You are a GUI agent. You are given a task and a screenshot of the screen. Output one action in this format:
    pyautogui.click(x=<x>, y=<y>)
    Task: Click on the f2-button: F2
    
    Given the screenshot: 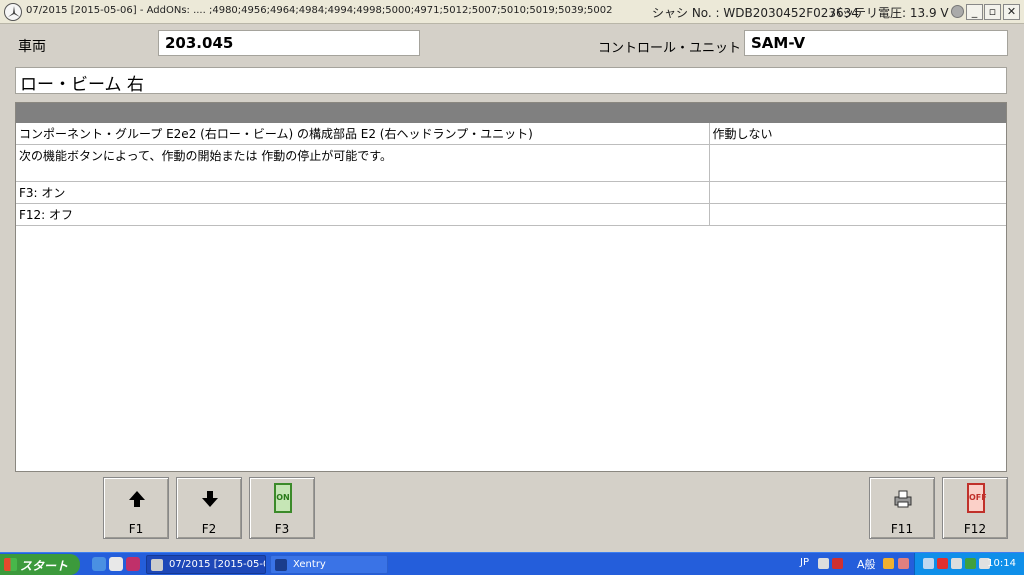 What is the action you would take?
    pyautogui.click(x=209, y=508)
    